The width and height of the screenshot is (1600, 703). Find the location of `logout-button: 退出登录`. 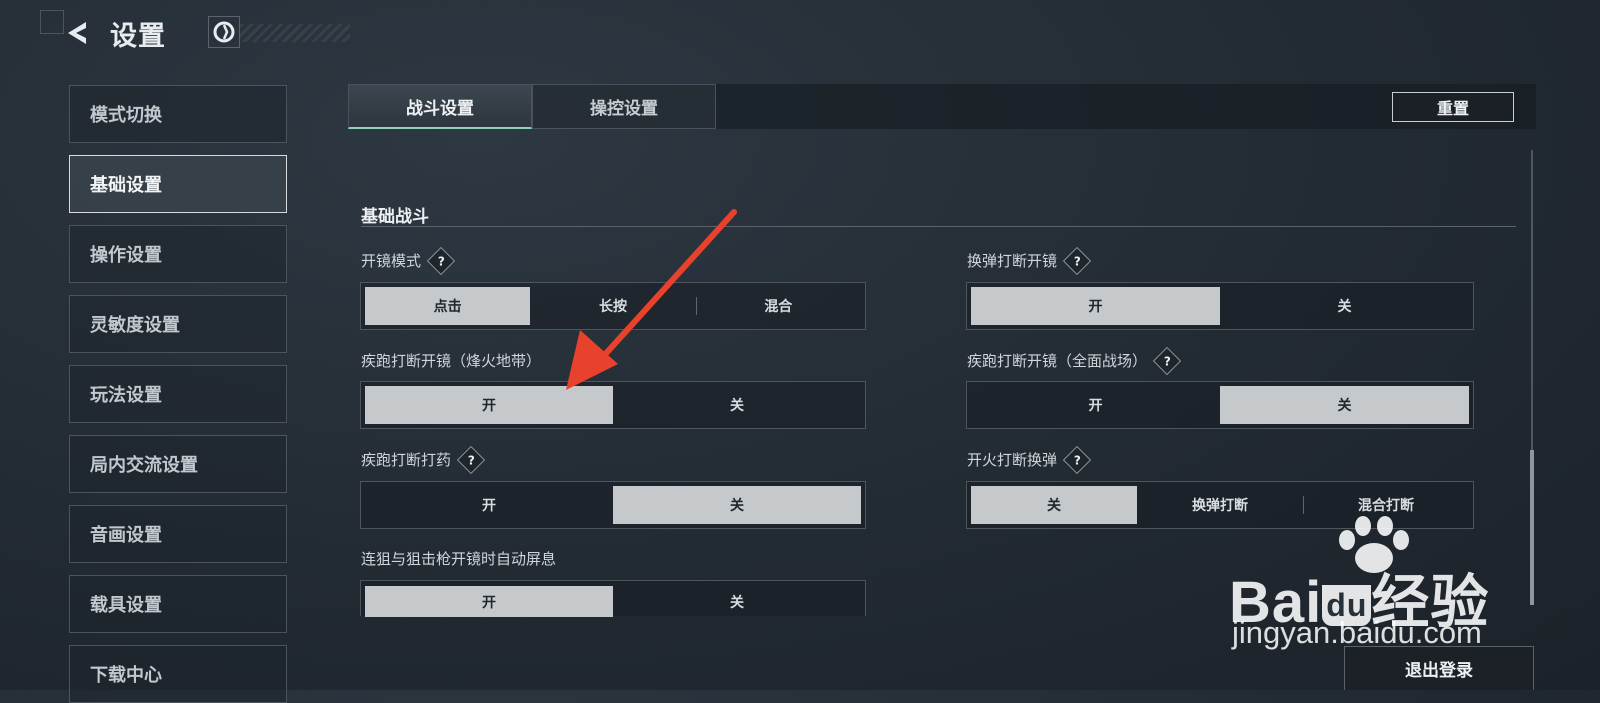

logout-button: 退出登录 is located at coordinates (1439, 668).